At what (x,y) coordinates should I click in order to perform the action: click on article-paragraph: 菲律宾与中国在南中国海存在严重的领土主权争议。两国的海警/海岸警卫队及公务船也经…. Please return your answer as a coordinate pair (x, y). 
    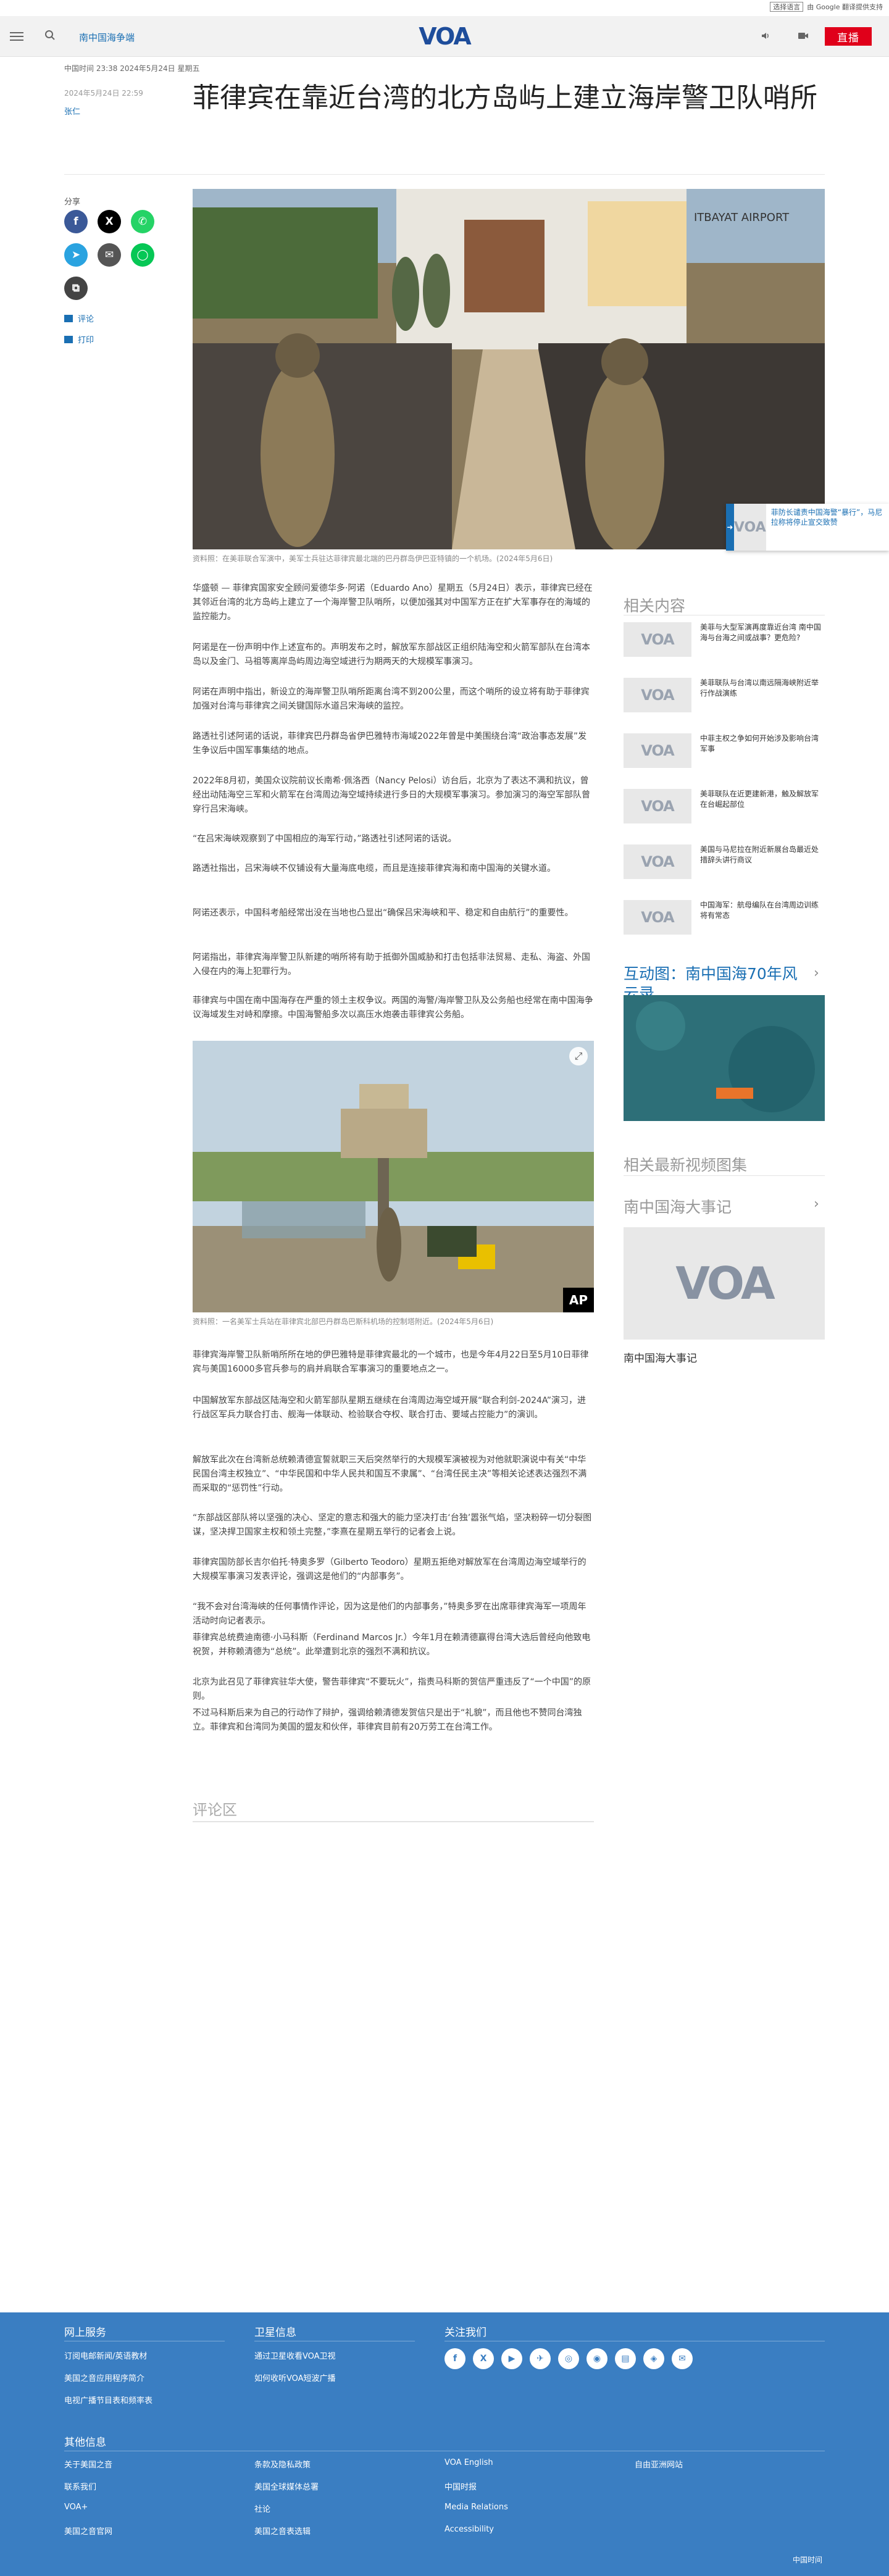
    Looking at the image, I should click on (393, 1008).